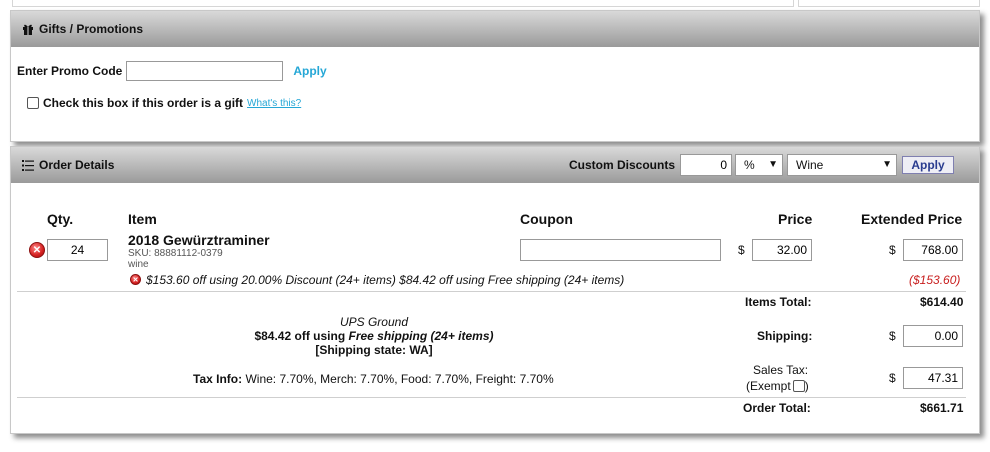  Describe the element at coordinates (274, 103) in the screenshot. I see `whats-this-link: What's this?` at that location.